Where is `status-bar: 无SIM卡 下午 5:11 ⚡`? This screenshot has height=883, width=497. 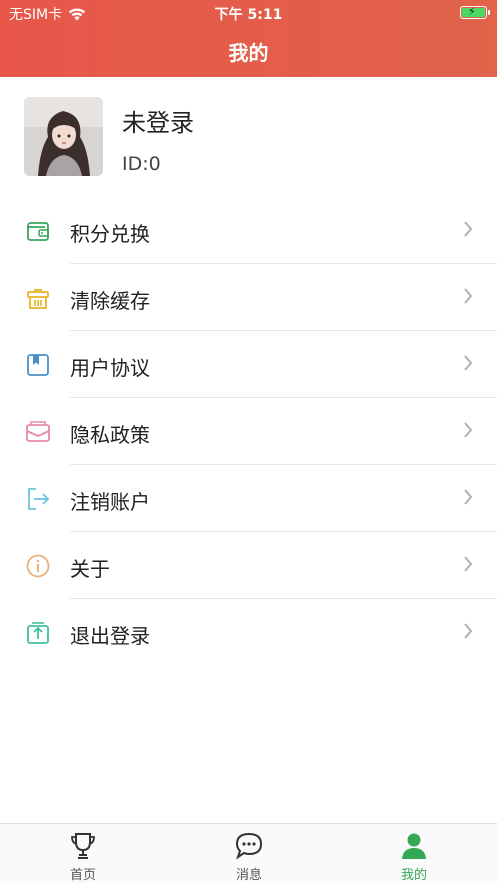
status-bar: 无SIM卡 下午 5:11 ⚡ is located at coordinates (248, 13).